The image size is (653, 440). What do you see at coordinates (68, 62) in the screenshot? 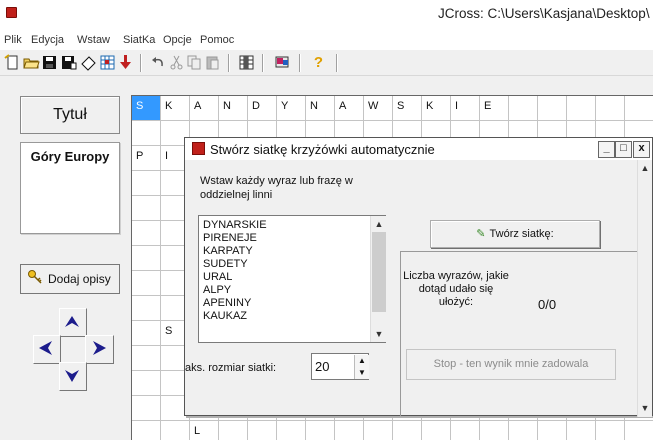
I see `save-as-icon` at bounding box center [68, 62].